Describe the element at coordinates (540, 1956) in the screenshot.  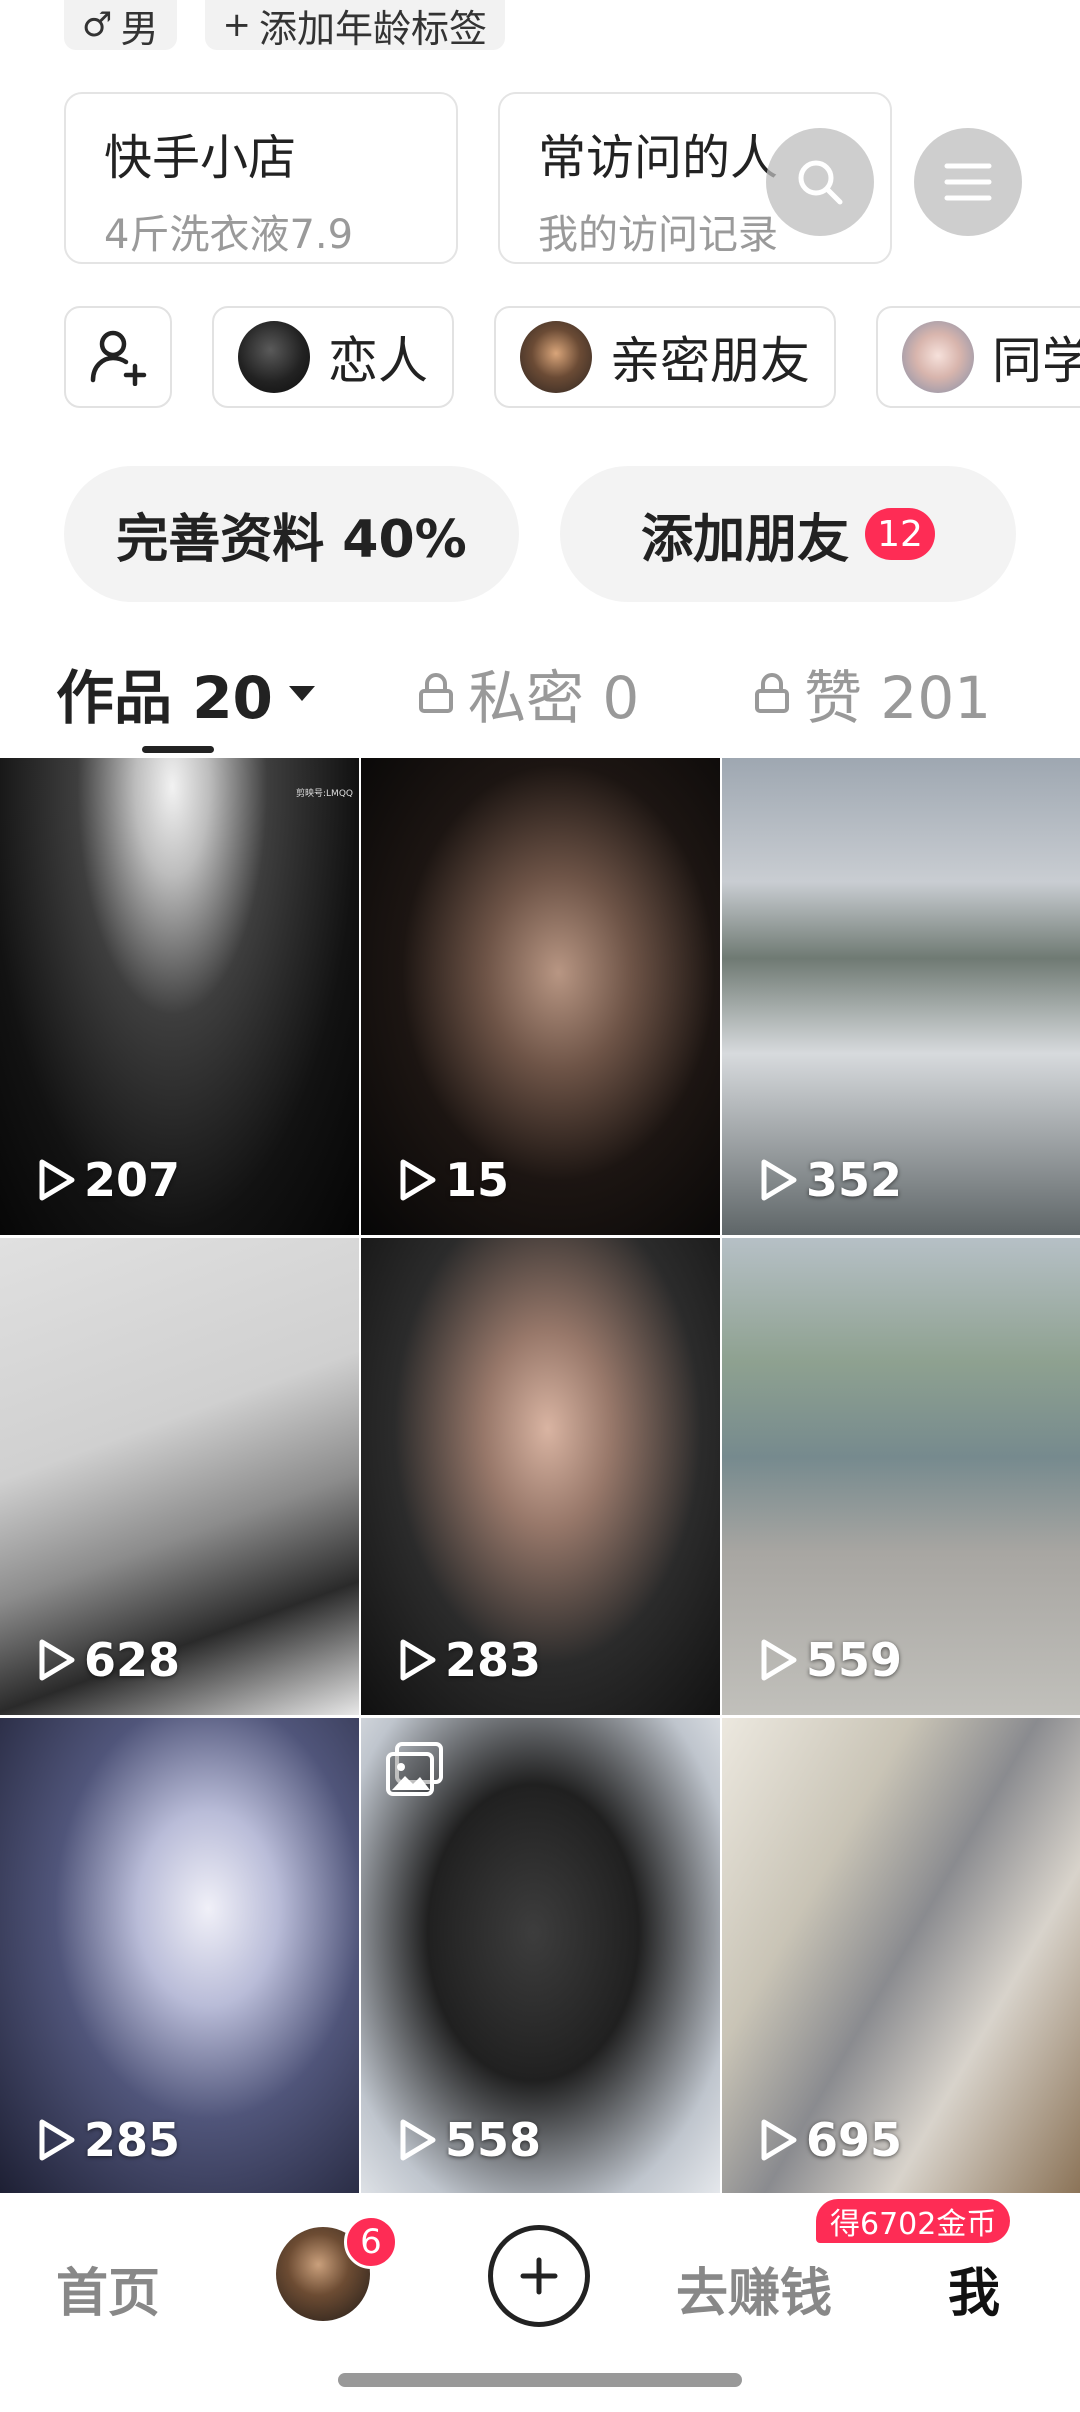
I see `photo-tile: 558` at that location.